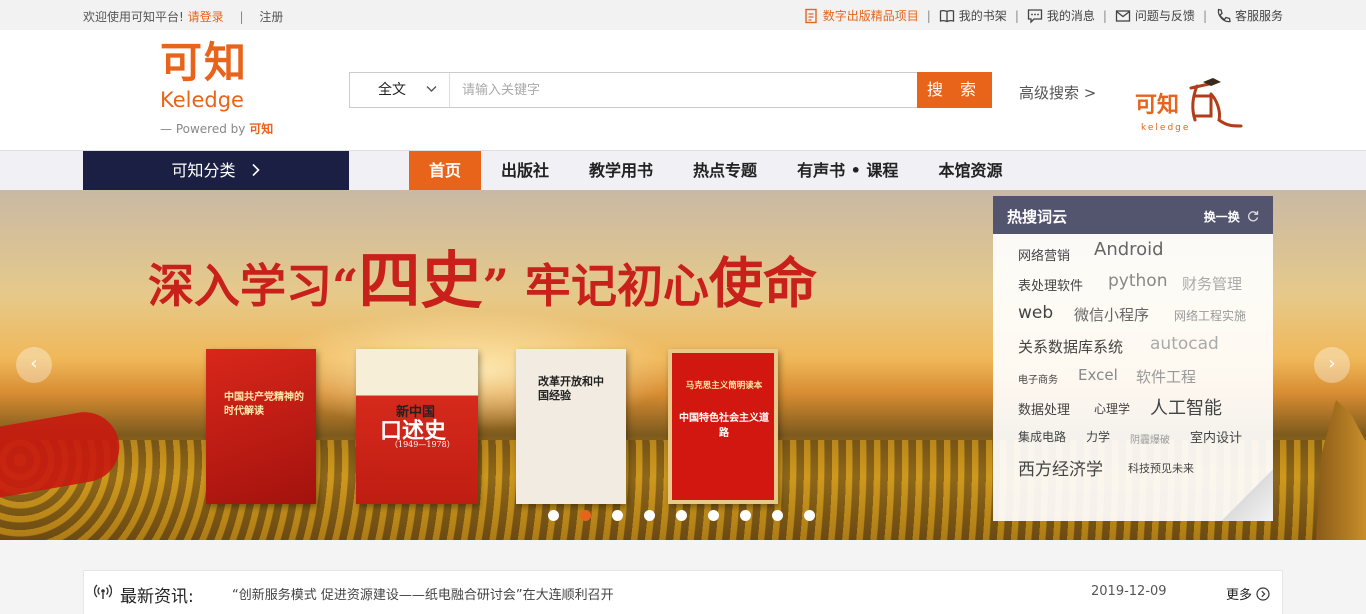 This screenshot has height=614, width=1366. I want to click on nav-tabs: 首页 出版社 教学用书 热点专题 有声书 • 课程 本馆资源, so click(715, 171).